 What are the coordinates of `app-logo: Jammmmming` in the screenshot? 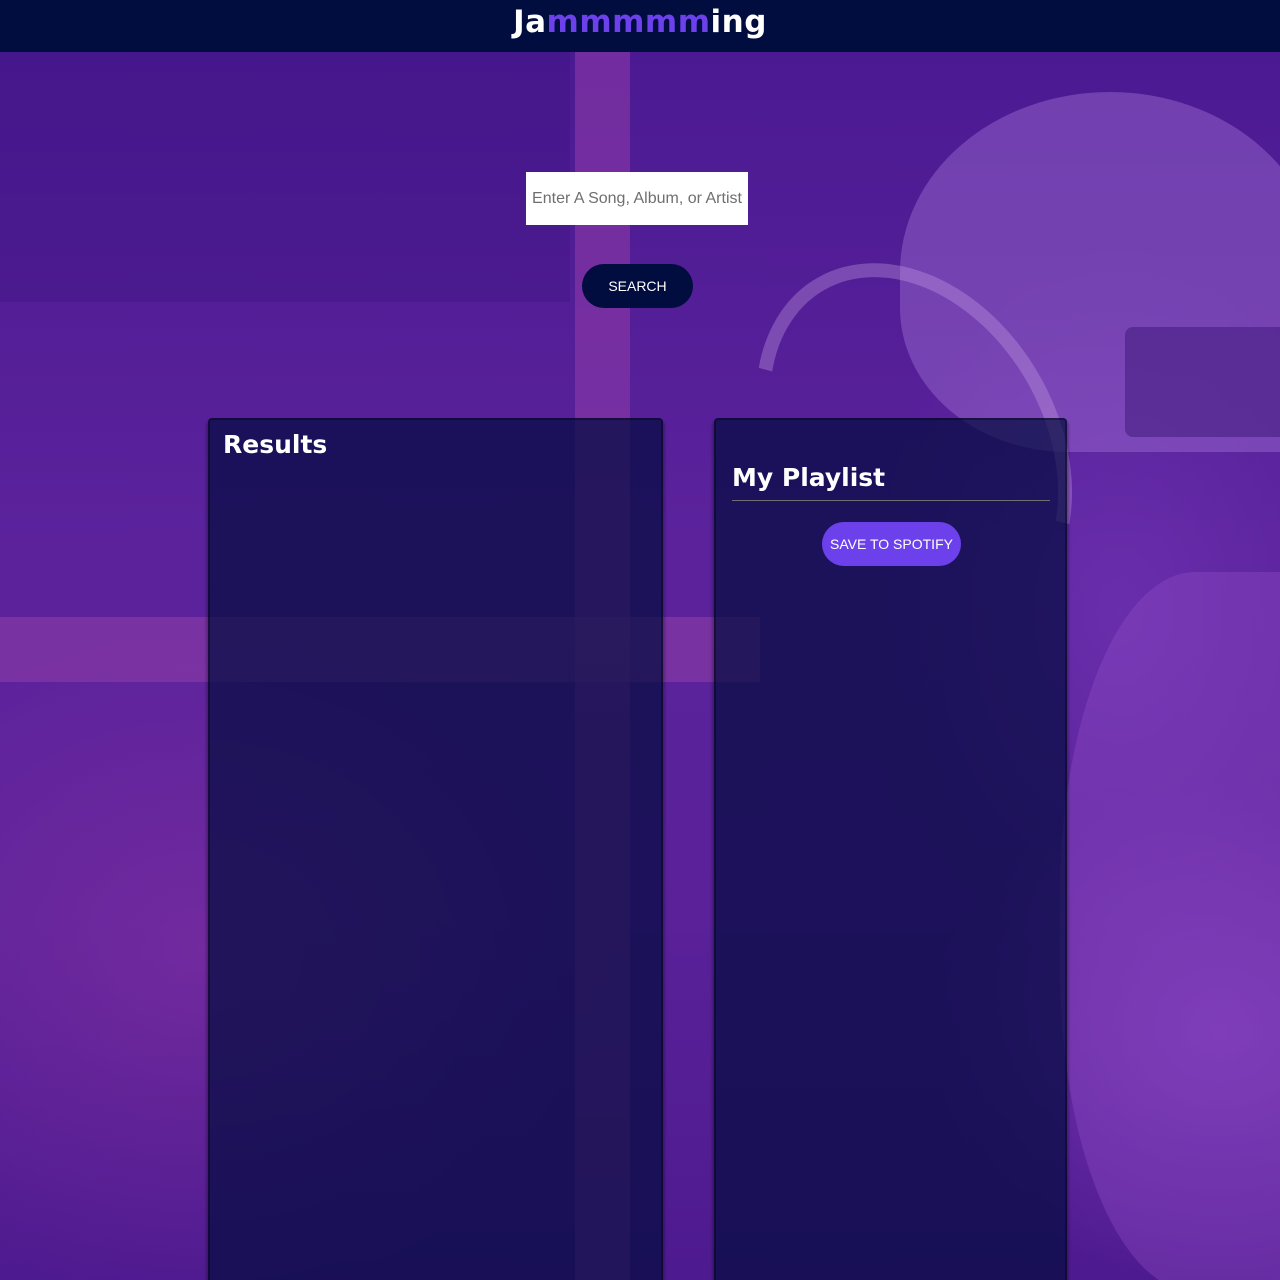 It's located at (640, 22).